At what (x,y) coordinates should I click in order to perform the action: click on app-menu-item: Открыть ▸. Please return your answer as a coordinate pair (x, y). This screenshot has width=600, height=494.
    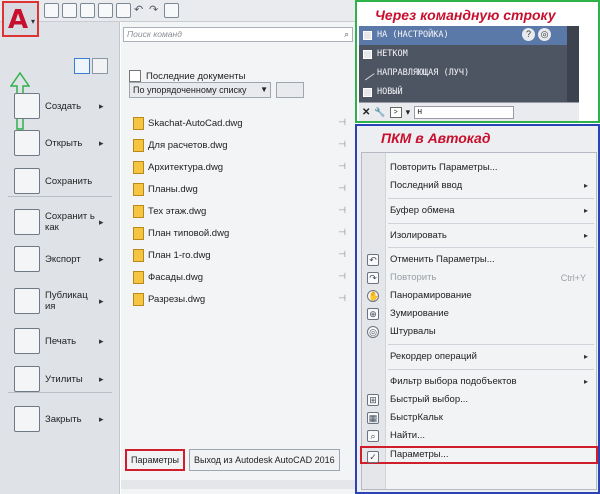
    Looking at the image, I should click on (60, 143).